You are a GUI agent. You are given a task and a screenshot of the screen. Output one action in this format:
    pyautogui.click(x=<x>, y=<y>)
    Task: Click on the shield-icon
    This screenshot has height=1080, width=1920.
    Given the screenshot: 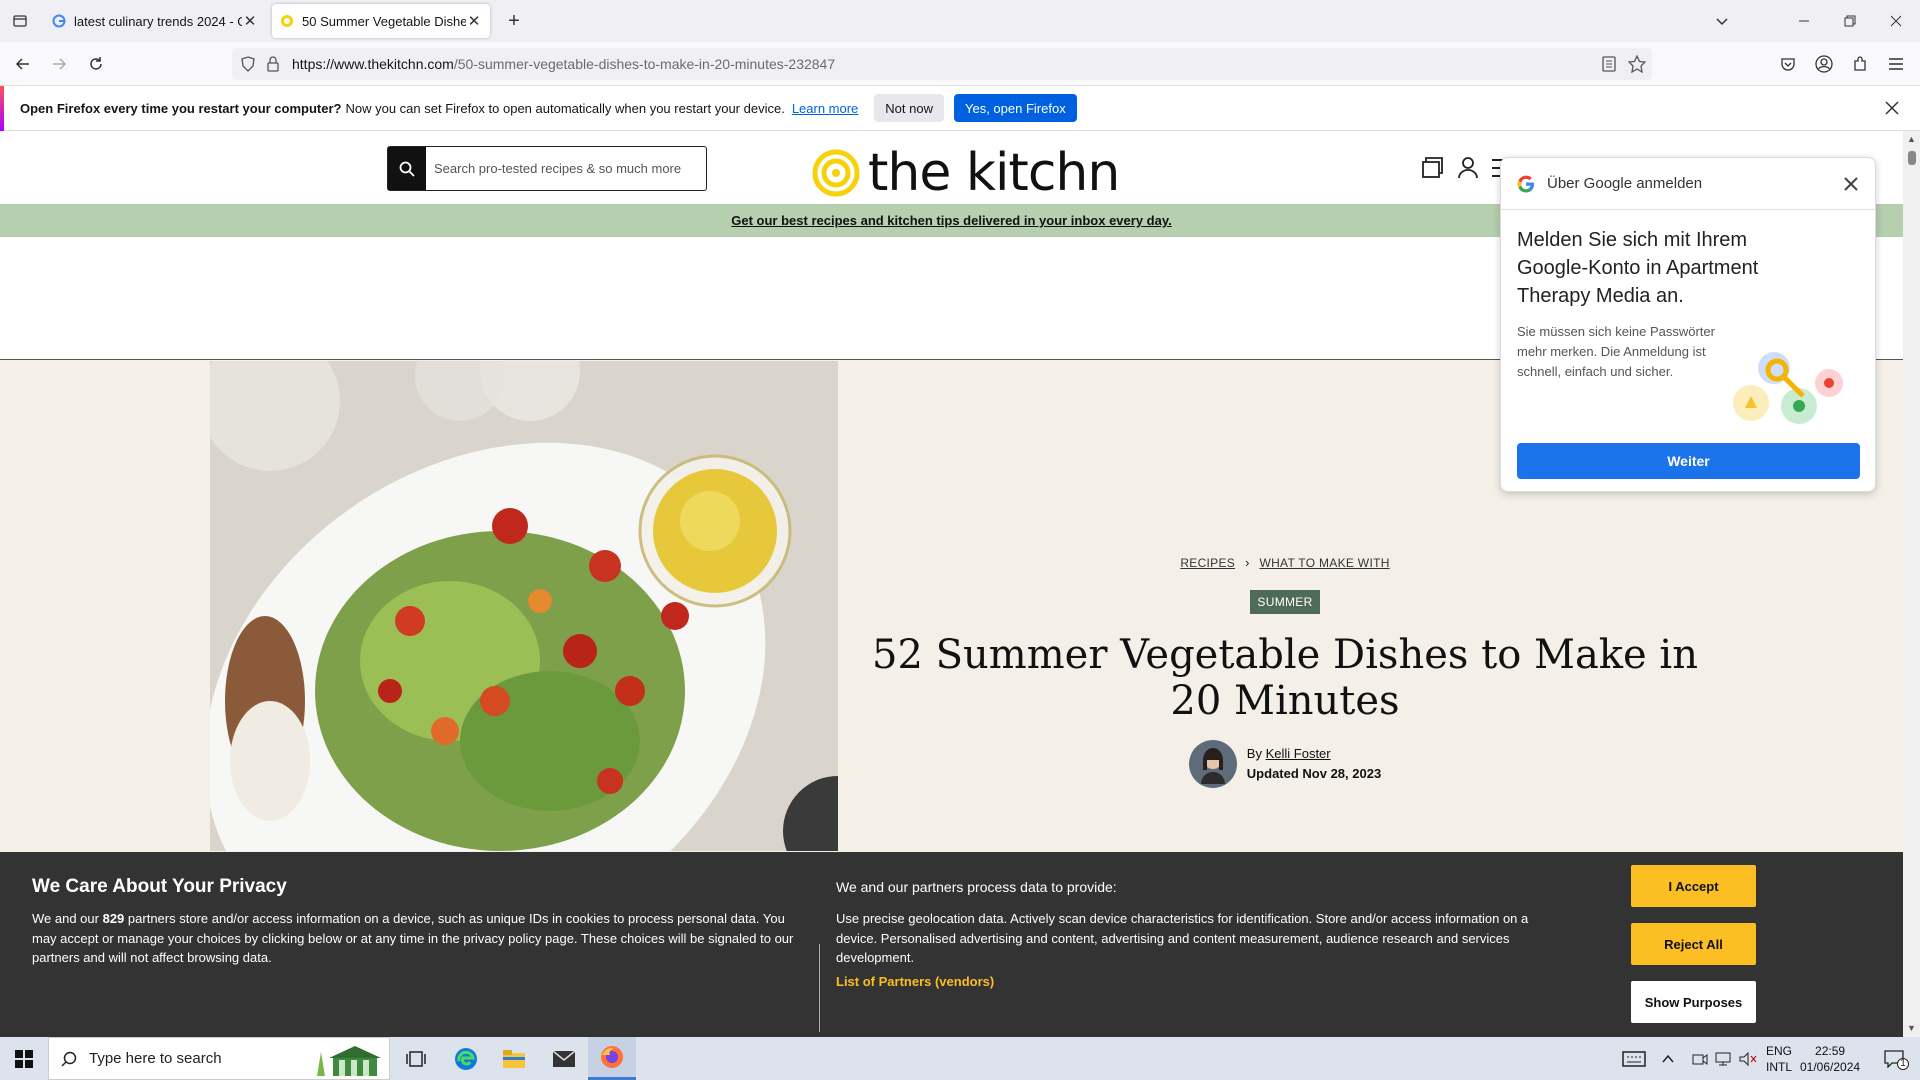 What is the action you would take?
    pyautogui.click(x=248, y=64)
    